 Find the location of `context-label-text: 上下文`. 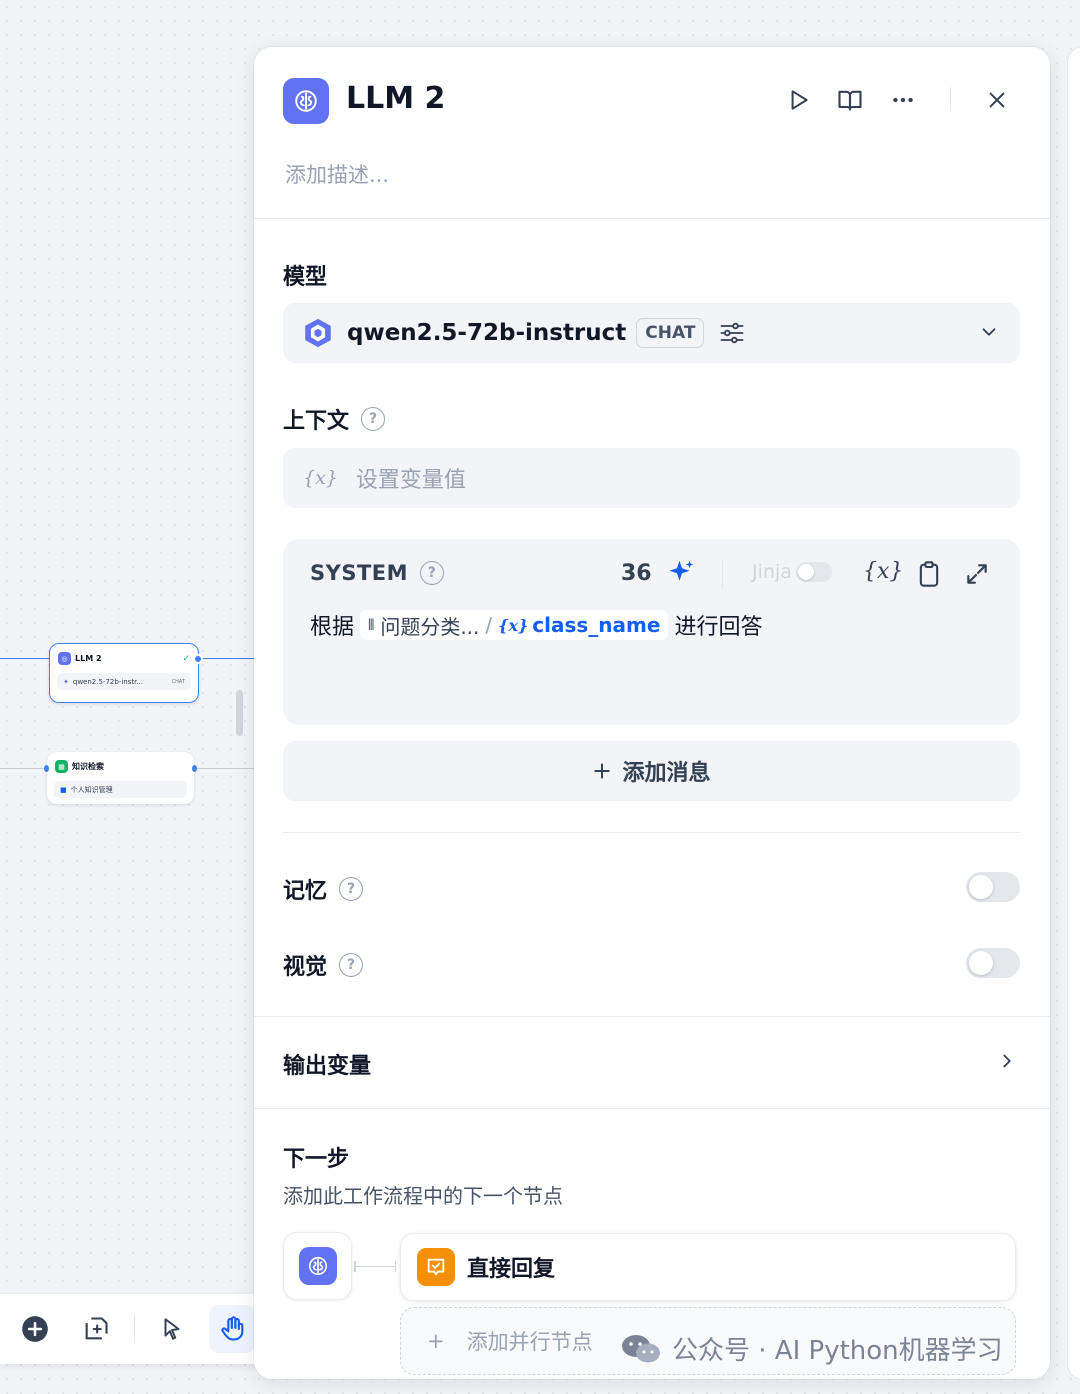

context-label-text: 上下文 is located at coordinates (316, 421).